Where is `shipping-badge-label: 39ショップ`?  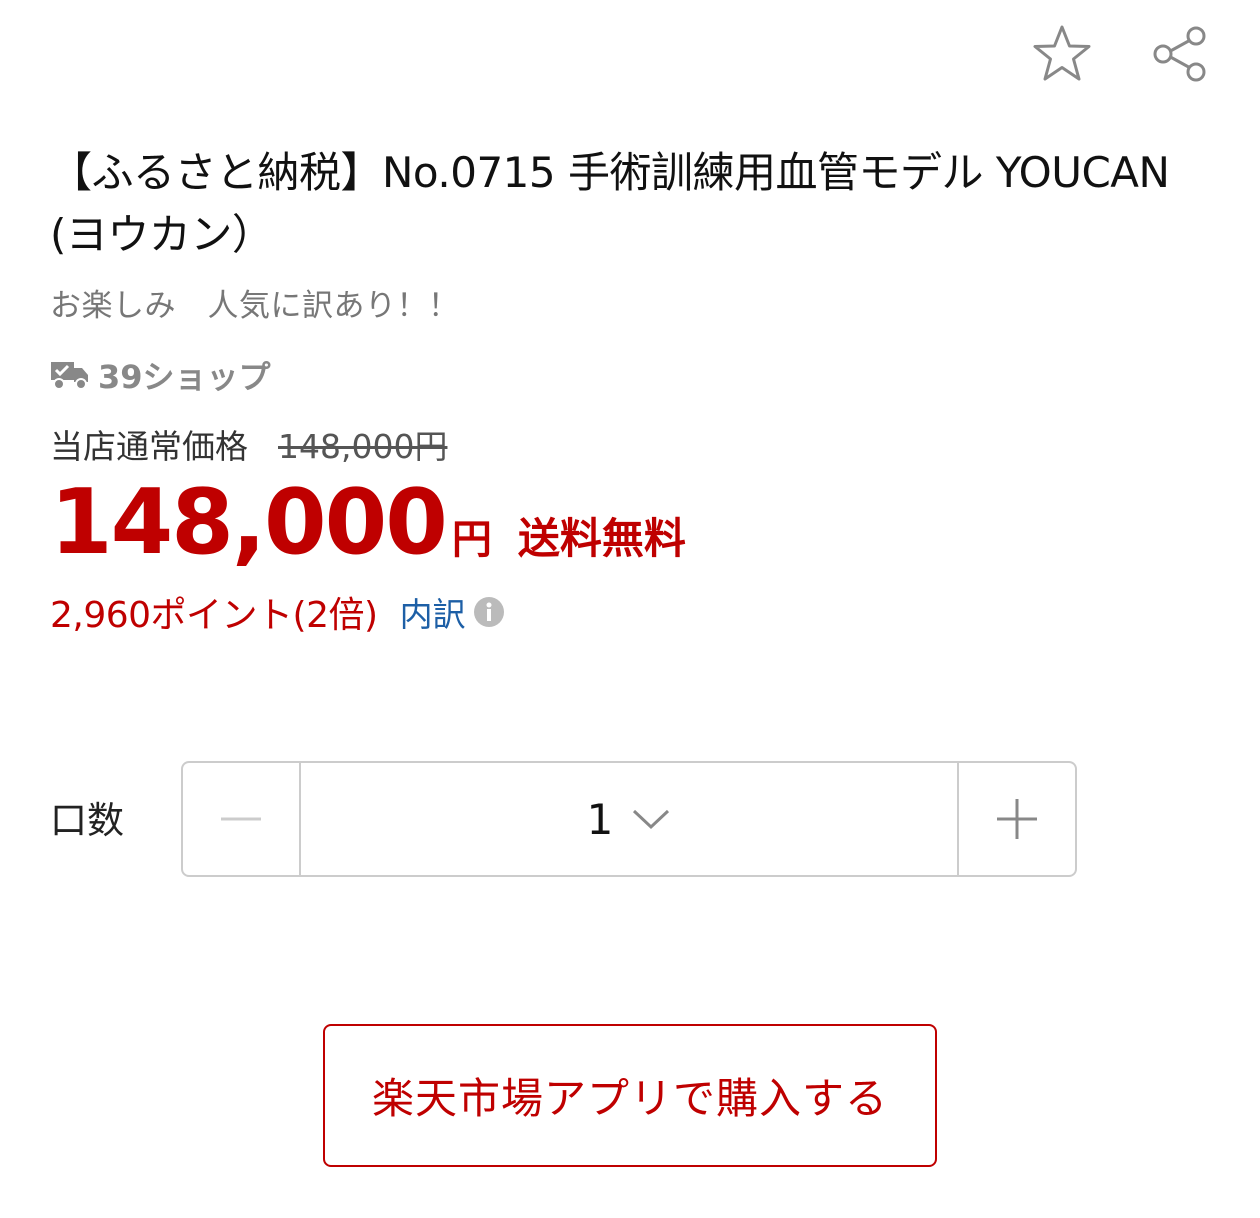 shipping-badge-label: 39ショップ is located at coordinates (184, 377).